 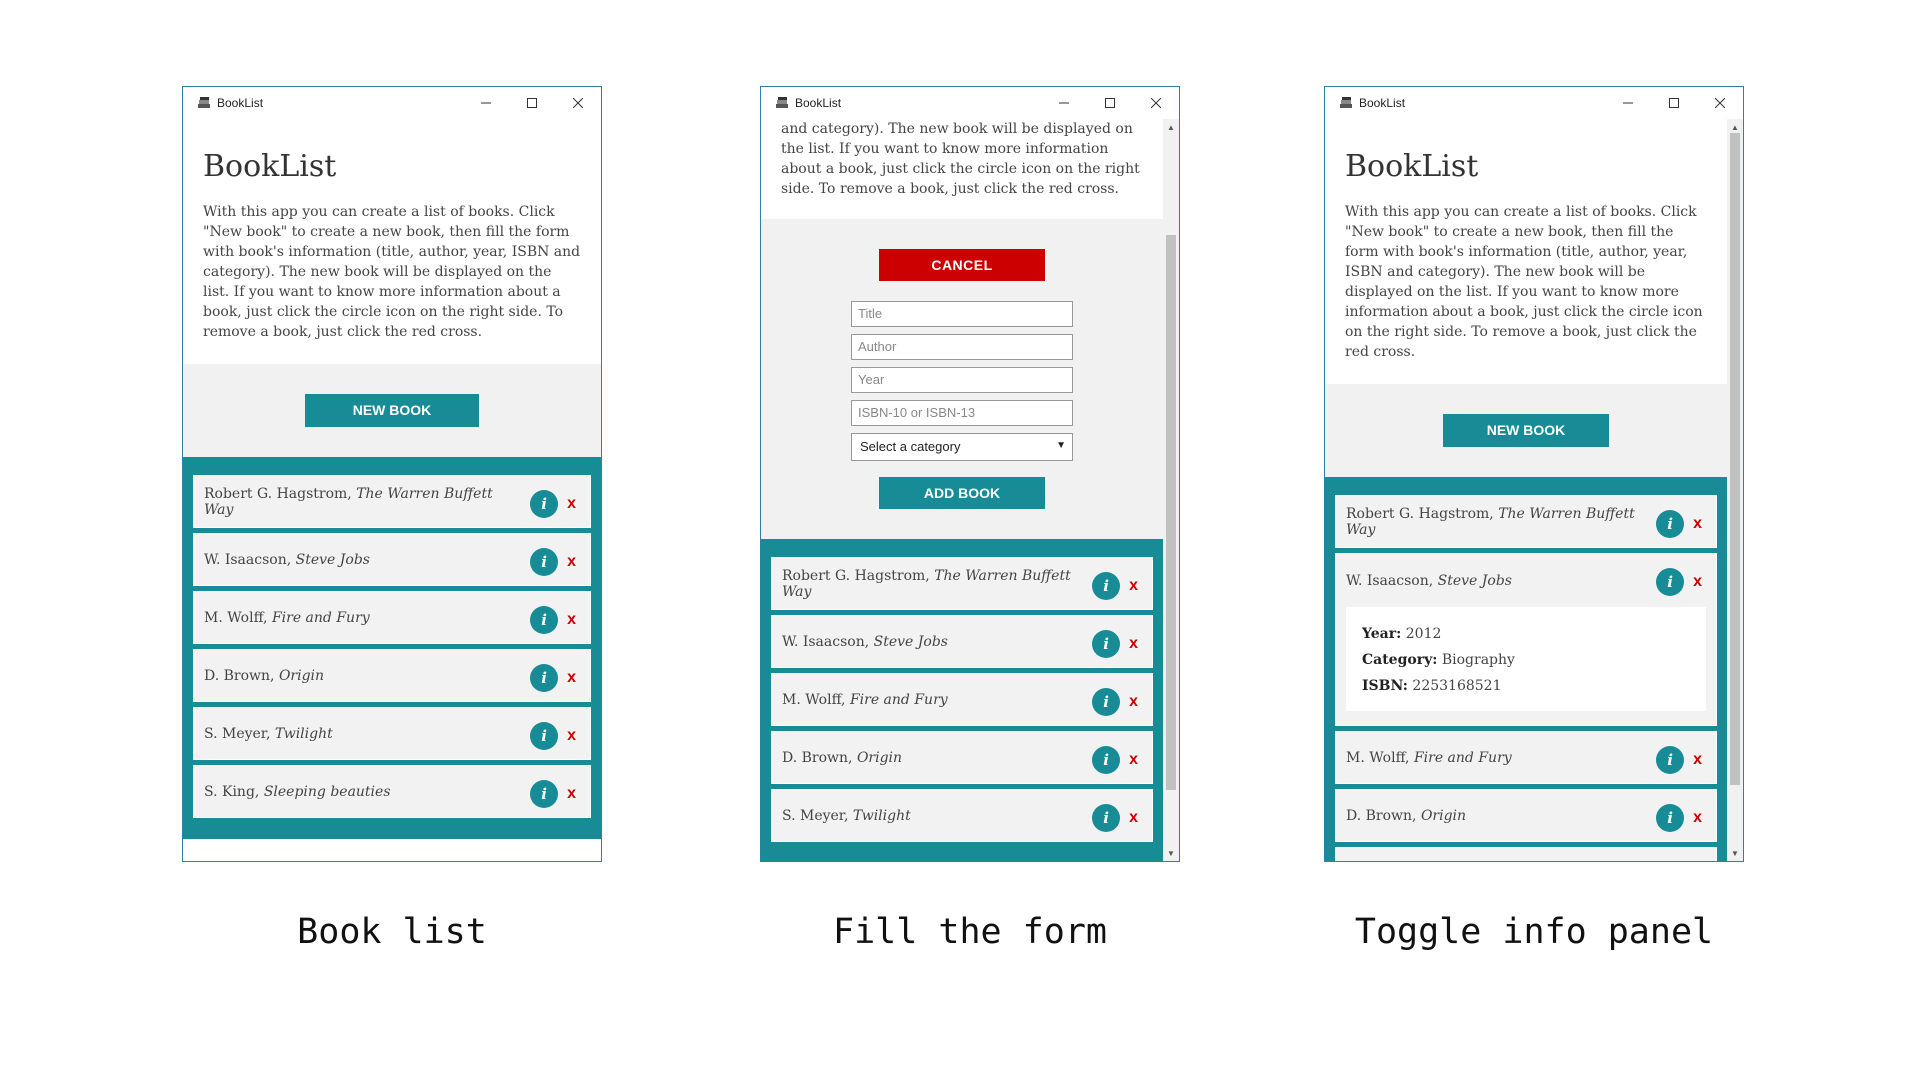 I want to click on year-input: Year, so click(x=962, y=380).